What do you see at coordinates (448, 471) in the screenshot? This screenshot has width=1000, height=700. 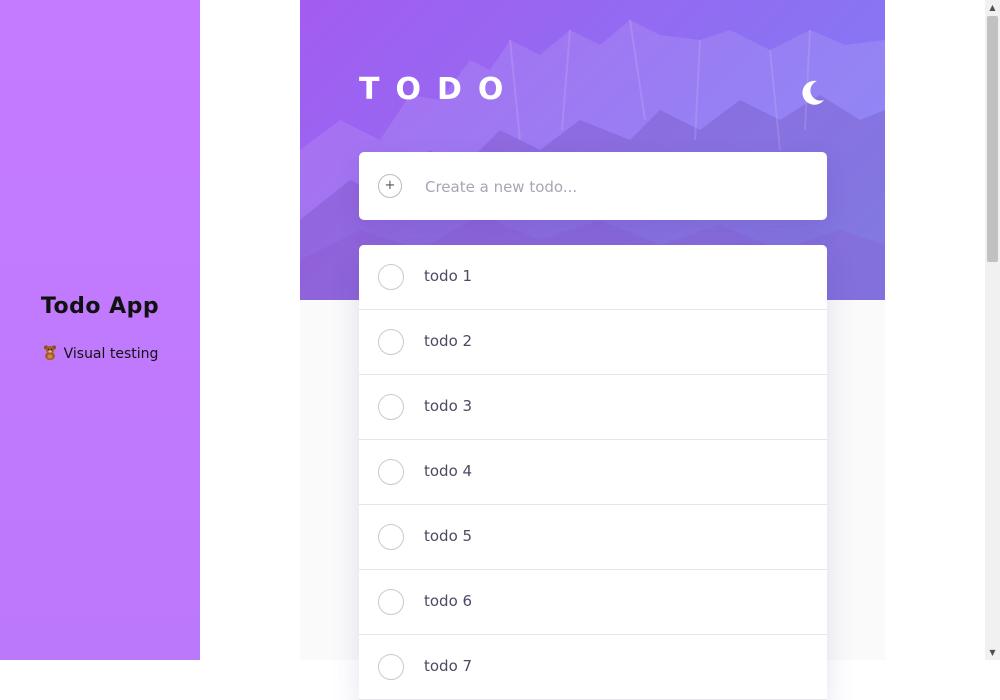 I see `todo-item-label: todo 4` at bounding box center [448, 471].